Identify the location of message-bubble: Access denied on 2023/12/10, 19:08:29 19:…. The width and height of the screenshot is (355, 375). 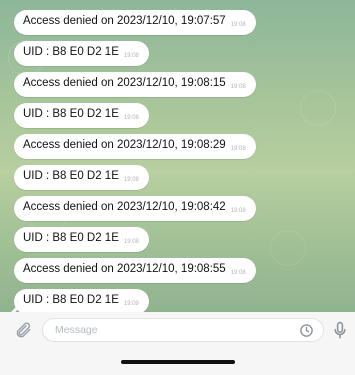
(135, 146).